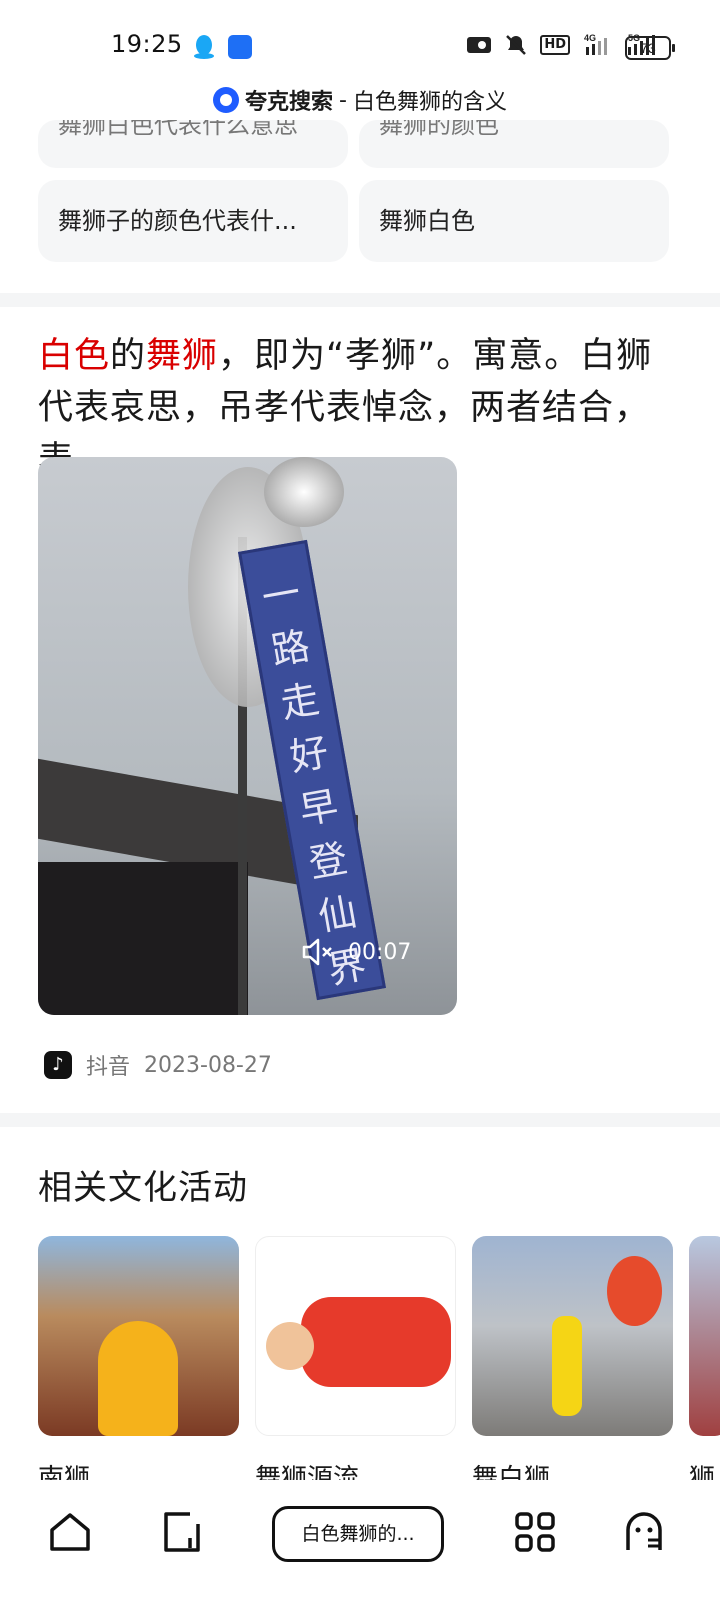 The image size is (720, 1600). What do you see at coordinates (290, 1346) in the screenshot?
I see `performer-face` at bounding box center [290, 1346].